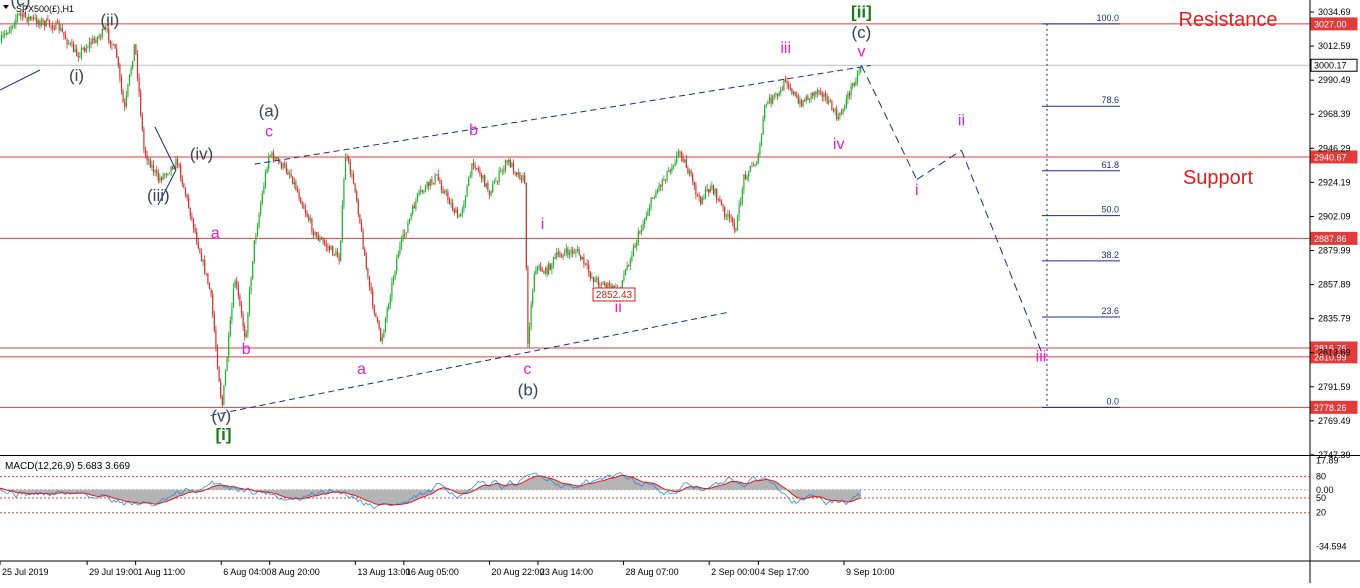 This screenshot has width=1360, height=588. I want to click on time-axis-label: 1 Aug 11:00, so click(161, 572).